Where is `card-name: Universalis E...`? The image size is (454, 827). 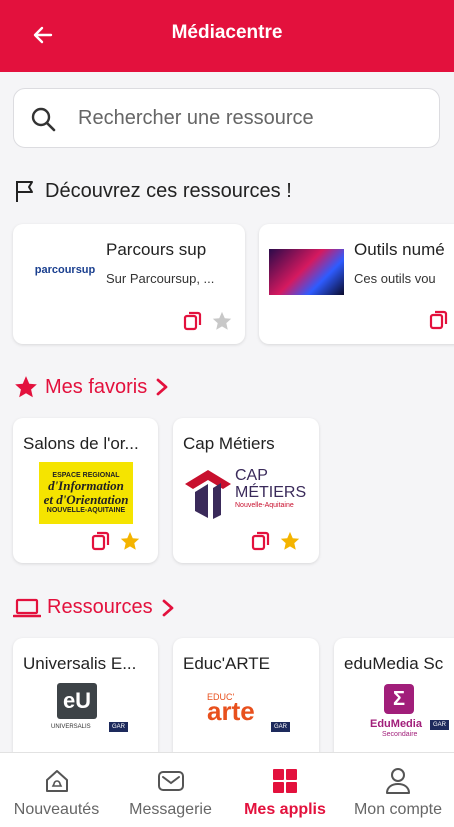
card-name: Universalis E... is located at coordinates (80, 663).